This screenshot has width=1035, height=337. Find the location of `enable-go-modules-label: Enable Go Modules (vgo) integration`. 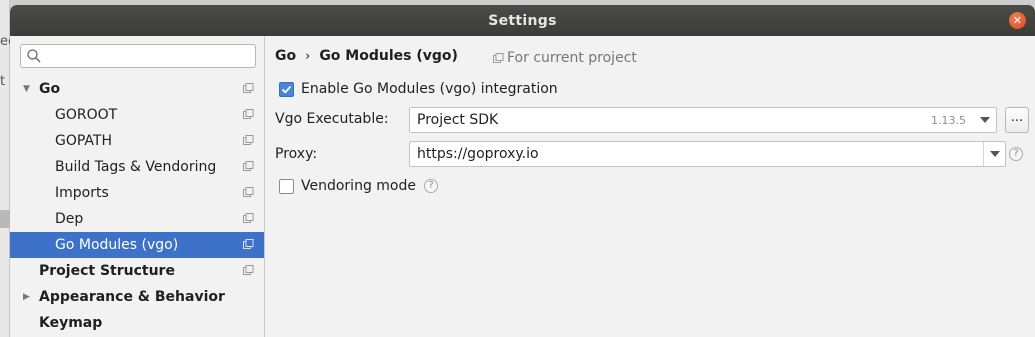

enable-go-modules-label: Enable Go Modules (vgo) integration is located at coordinates (429, 89).